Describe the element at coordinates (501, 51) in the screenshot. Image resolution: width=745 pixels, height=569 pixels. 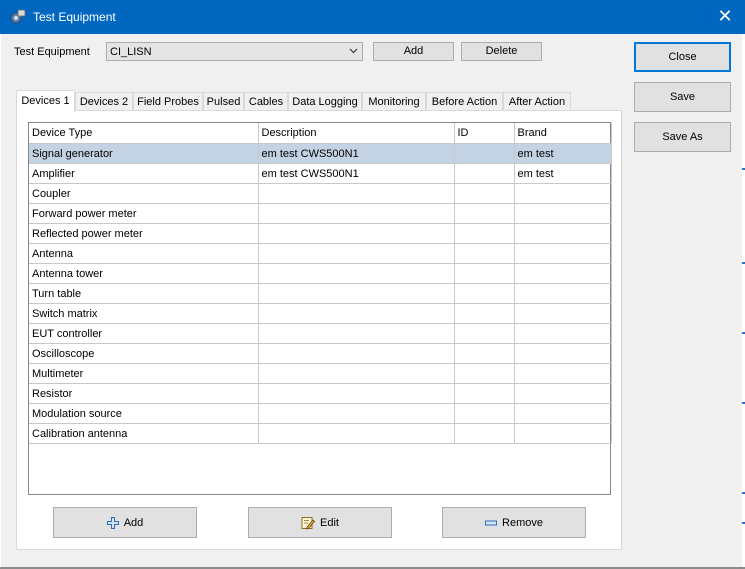
I see `delete-equipment-button: Delete` at that location.